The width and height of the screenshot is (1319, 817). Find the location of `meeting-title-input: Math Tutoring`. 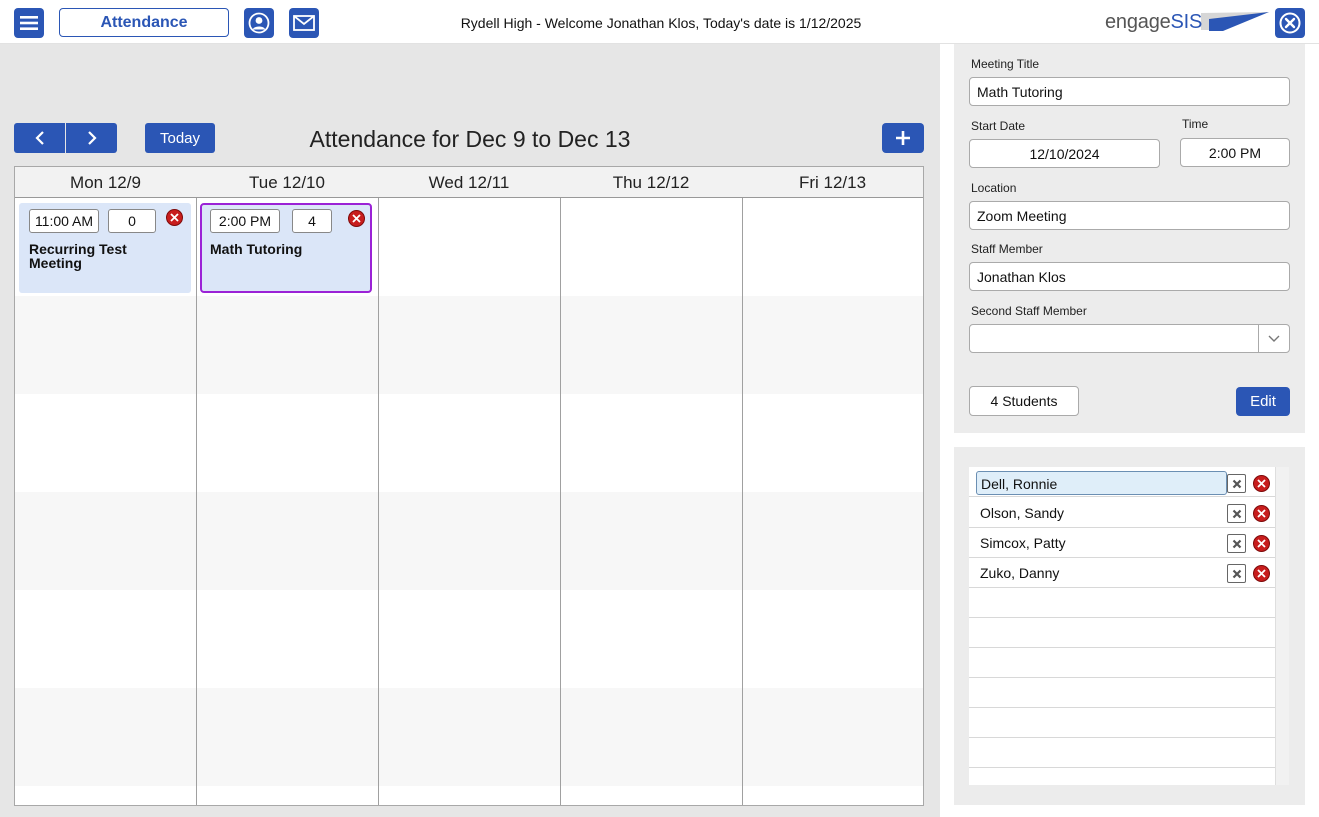

meeting-title-input: Math Tutoring is located at coordinates (1129, 91).